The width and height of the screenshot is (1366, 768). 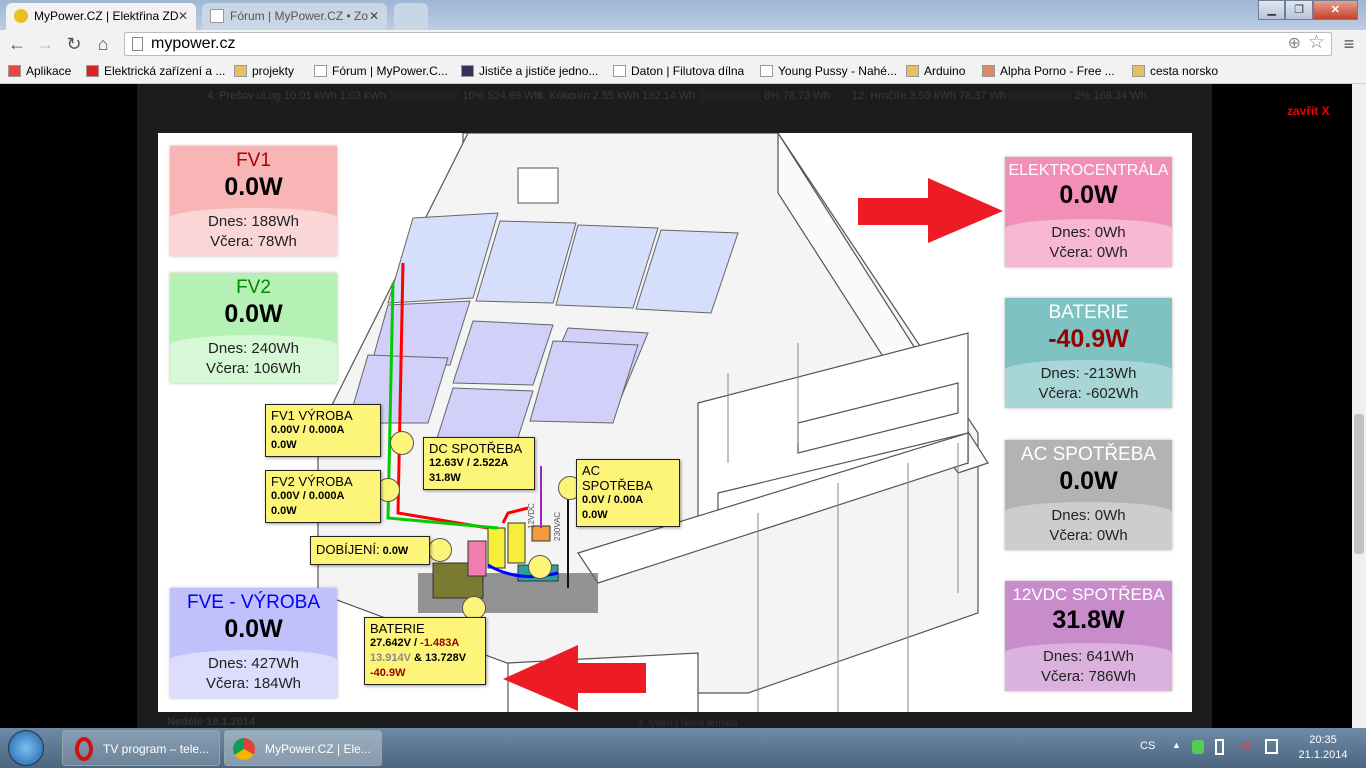 I want to click on yesterday-value: Včera: 78Wh, so click(x=253, y=241).